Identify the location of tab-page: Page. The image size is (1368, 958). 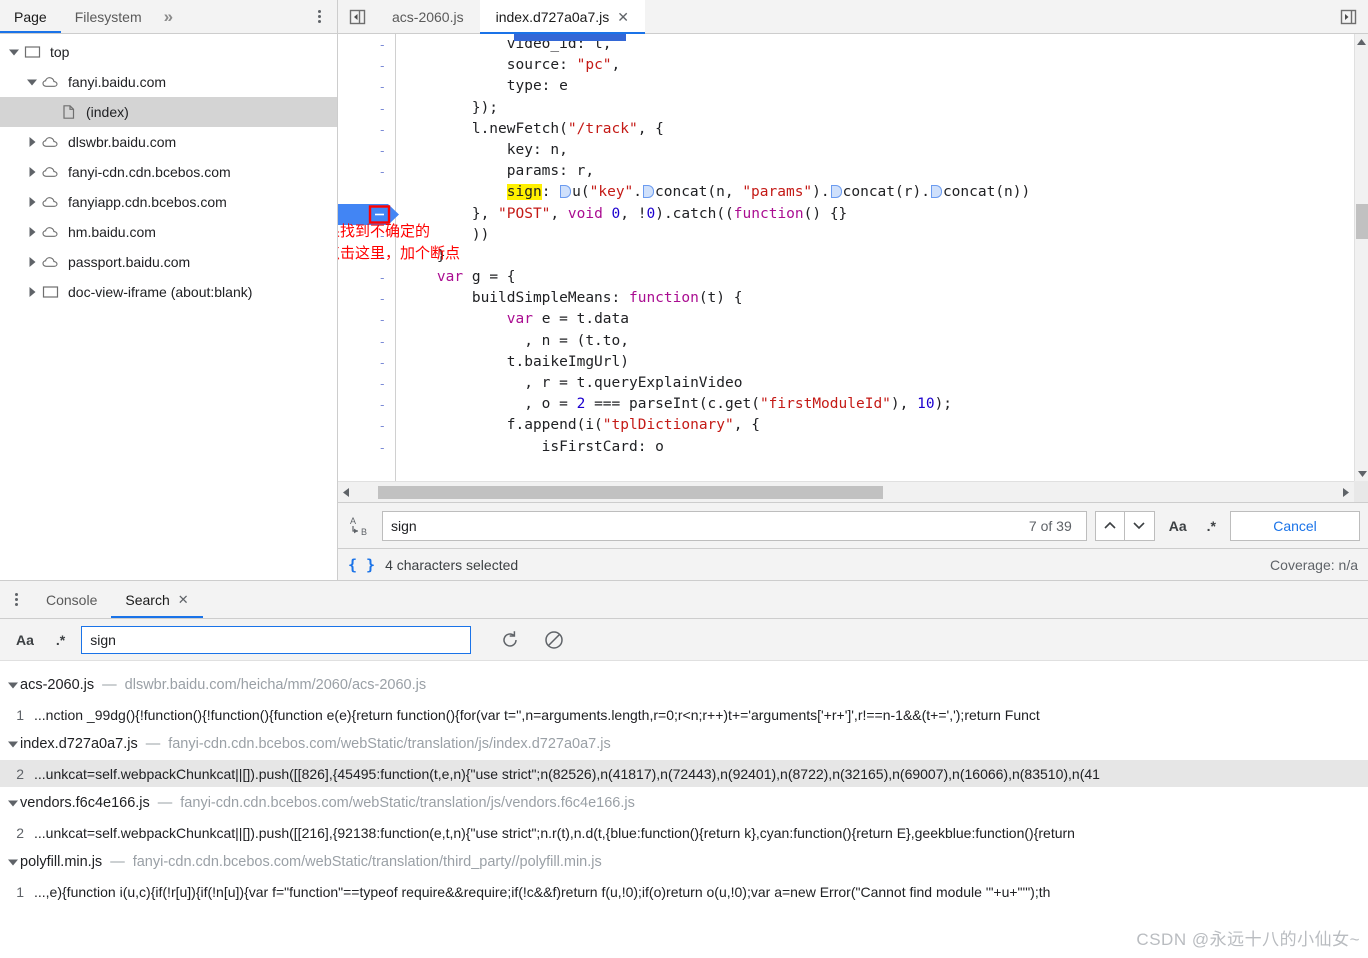
(30, 16).